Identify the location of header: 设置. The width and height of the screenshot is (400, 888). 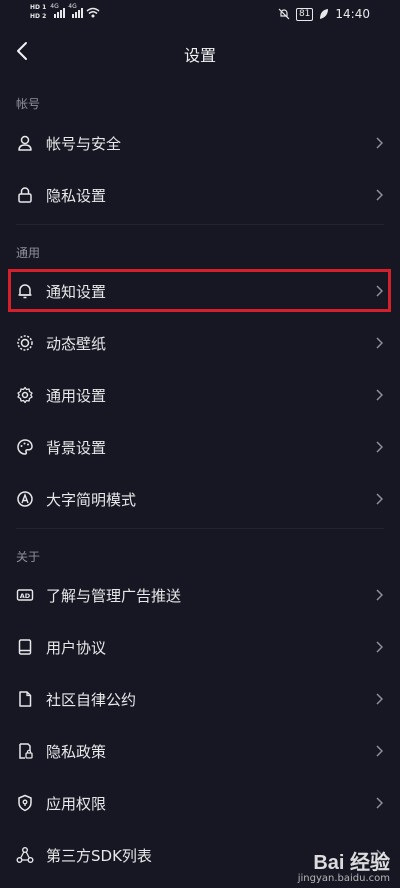
(200, 52).